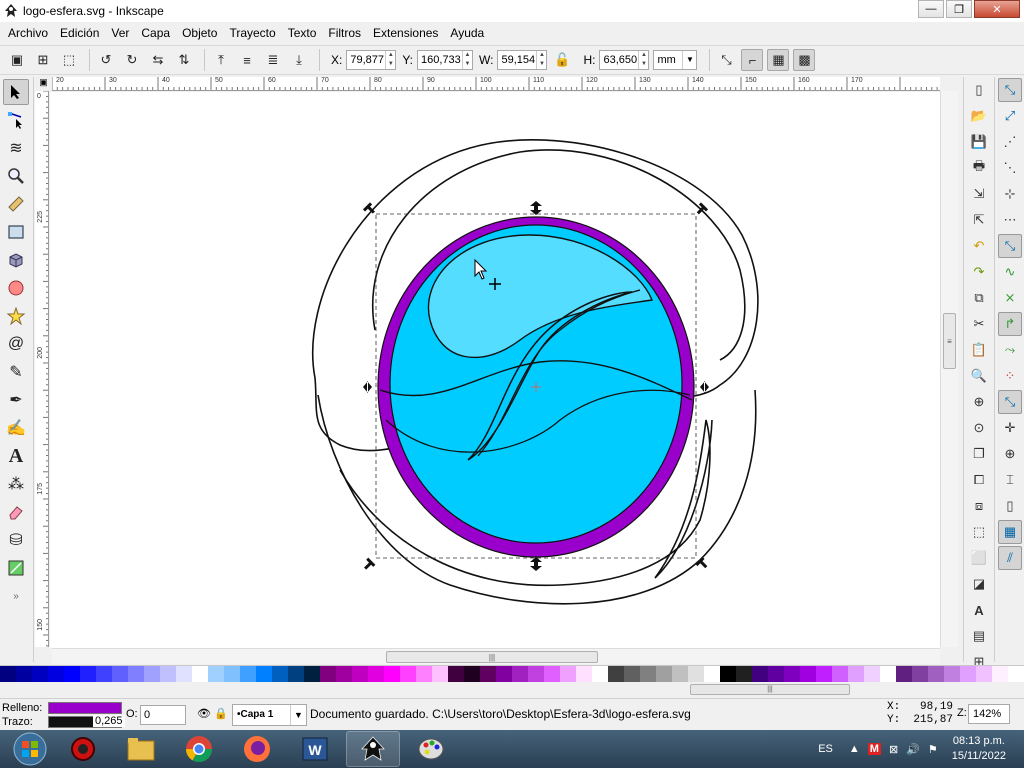 The image size is (1024, 768). Describe the element at coordinates (30, 749) in the screenshot. I see `start-button` at that location.